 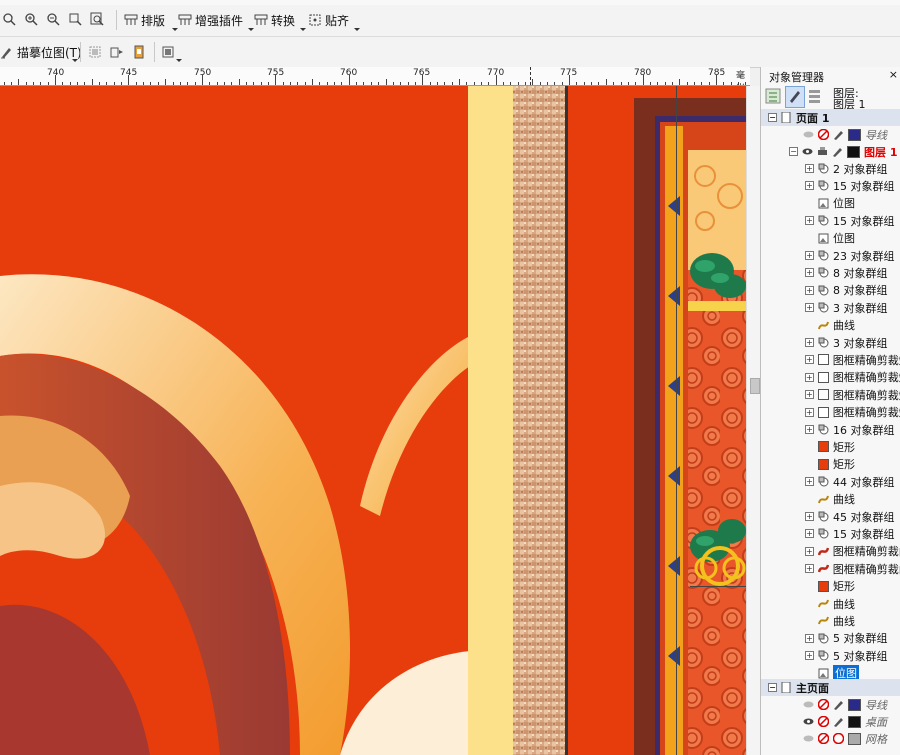 What do you see at coordinates (210, 20) in the screenshot?
I see `plugin-button: 增强插件` at bounding box center [210, 20].